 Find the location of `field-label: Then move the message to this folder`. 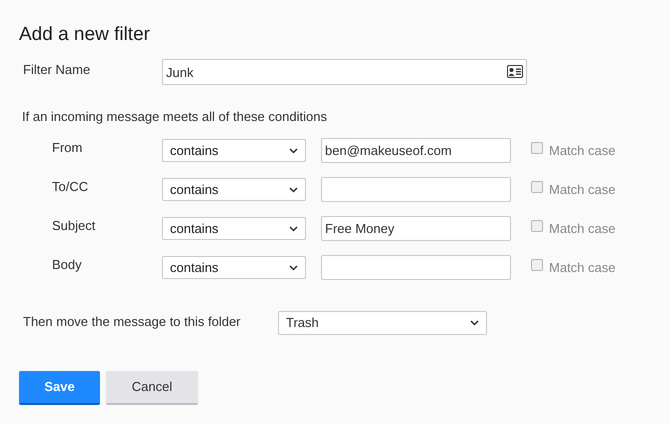

field-label: Then move the message to this folder is located at coordinates (132, 322).